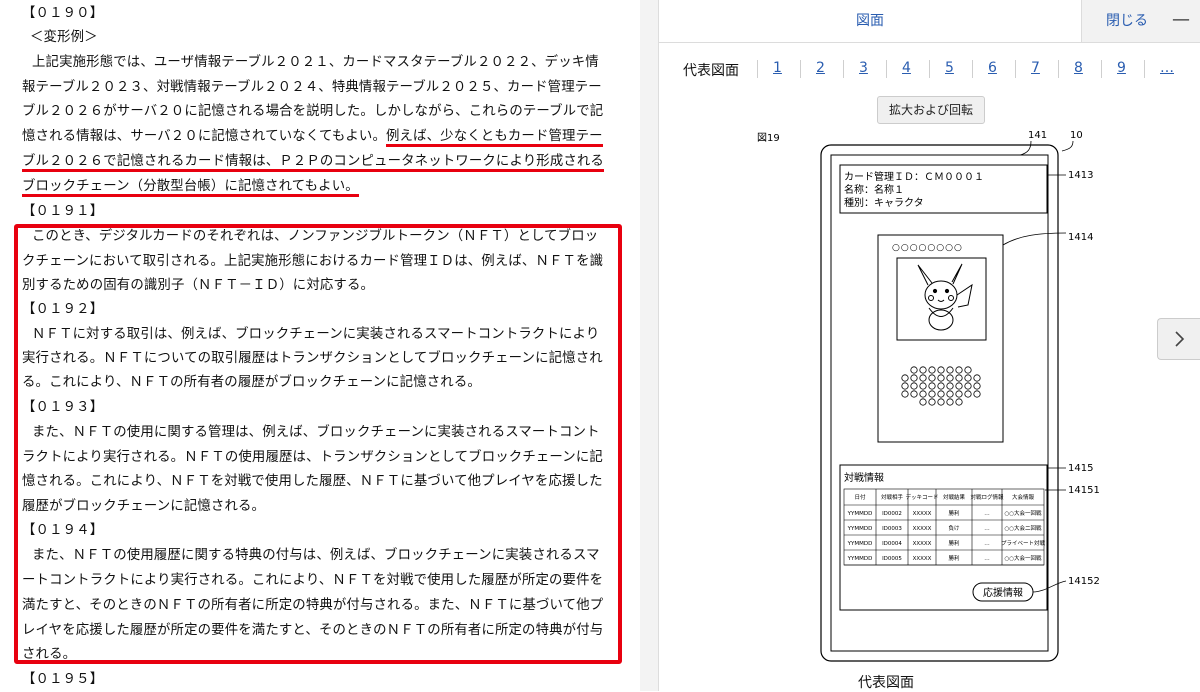 The height and width of the screenshot is (692, 1200). What do you see at coordinates (892, 497) in the screenshot?
I see `table-header-cell: 対戦相手` at bounding box center [892, 497].